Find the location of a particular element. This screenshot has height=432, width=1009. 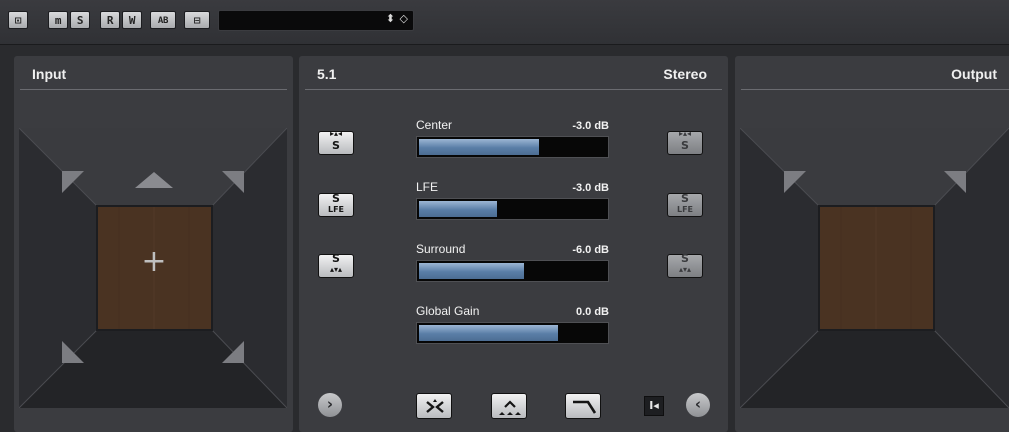

converge-icon is located at coordinates (435, 406).